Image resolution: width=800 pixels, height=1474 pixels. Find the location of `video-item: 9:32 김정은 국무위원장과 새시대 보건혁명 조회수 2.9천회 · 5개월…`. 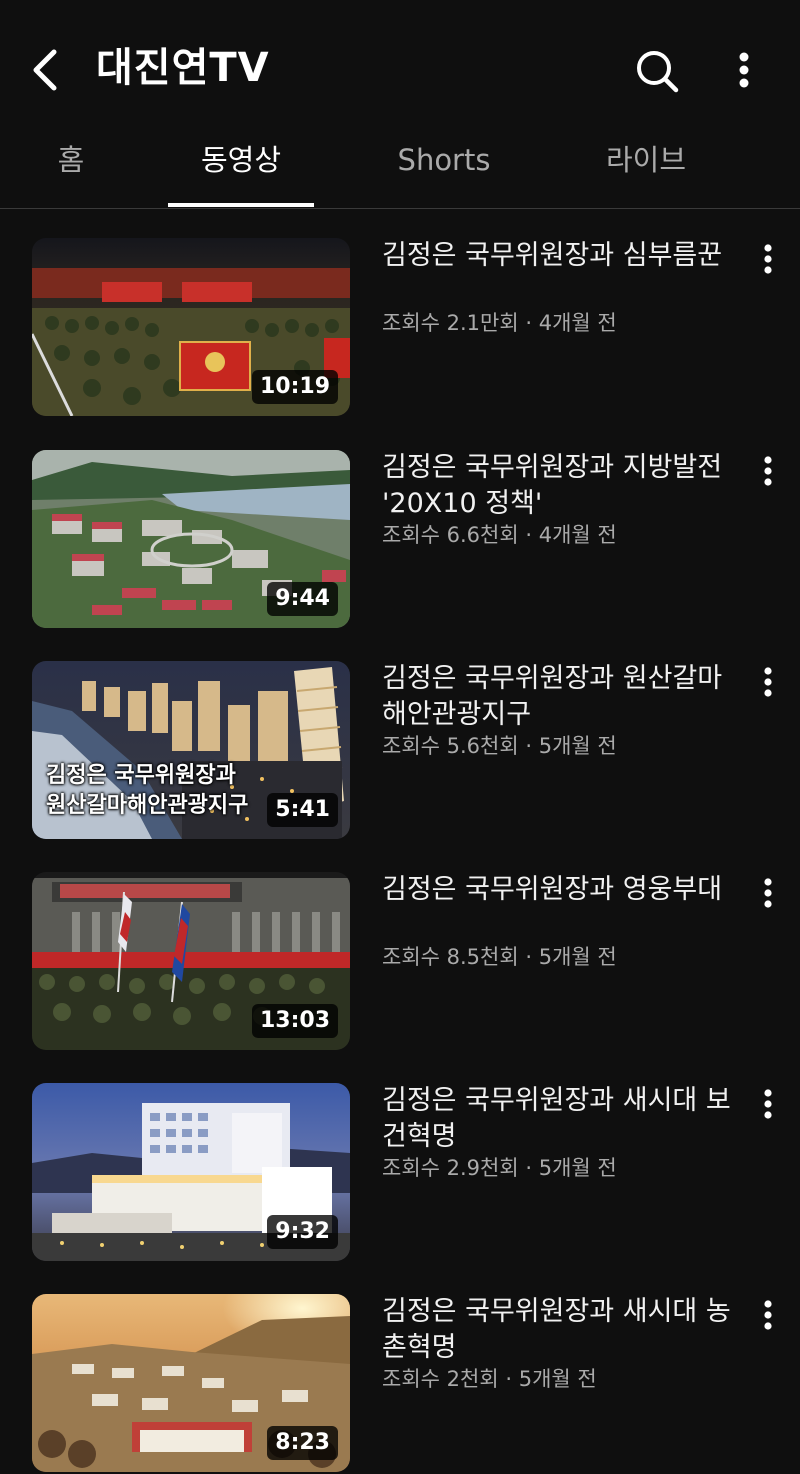

video-item: 9:32 김정은 국무위원장과 새시대 보건혁명 조회수 2.9천회 · 5개월… is located at coordinates (400, 1173).